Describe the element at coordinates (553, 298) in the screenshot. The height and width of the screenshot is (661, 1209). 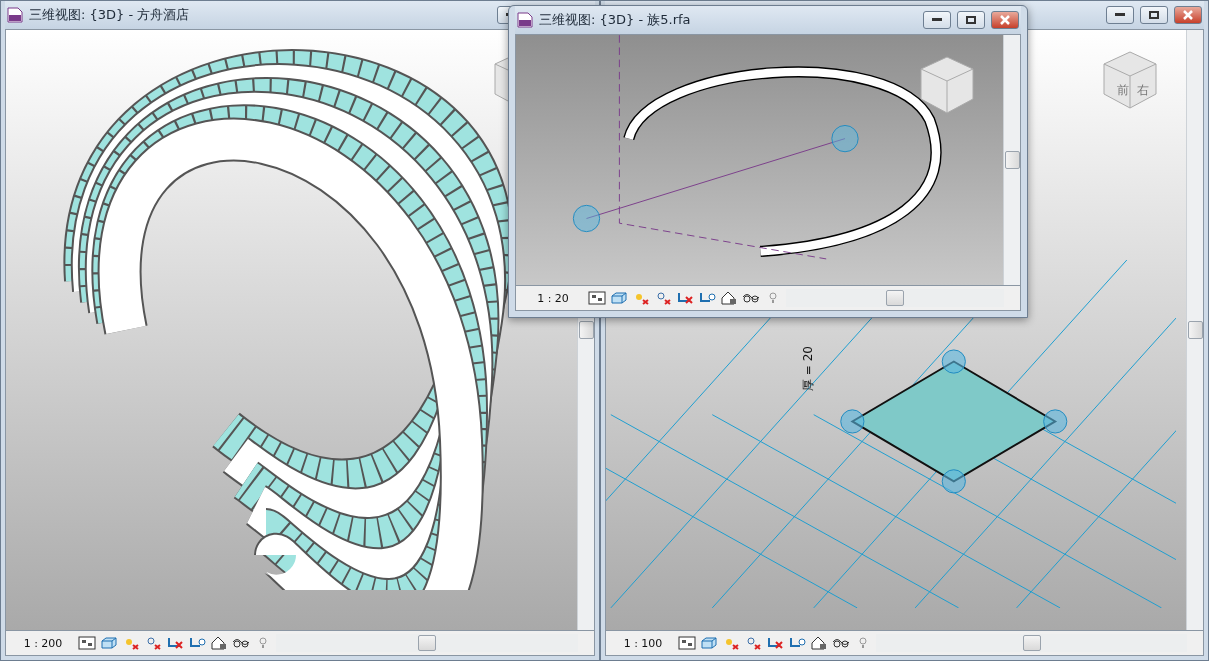
I see `scale-label: 1 : 20` at that location.